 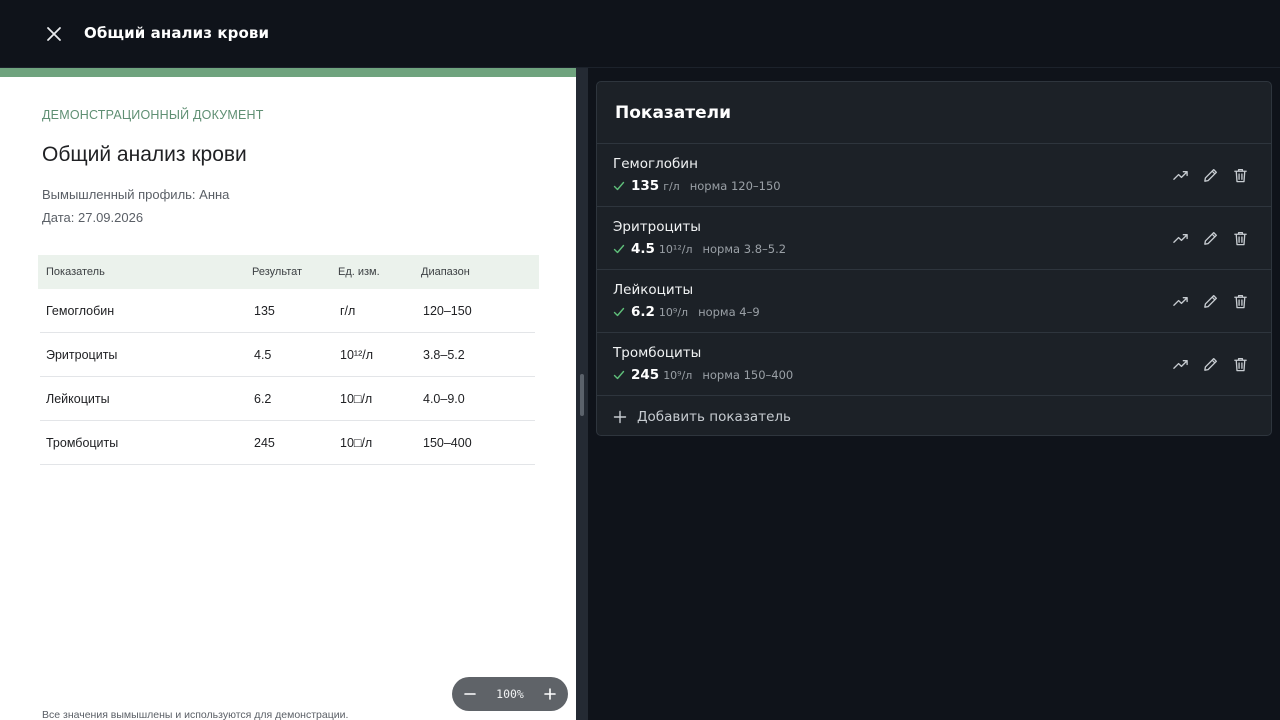 I want to click on metric-name: Тромбоциты, so click(x=657, y=353).